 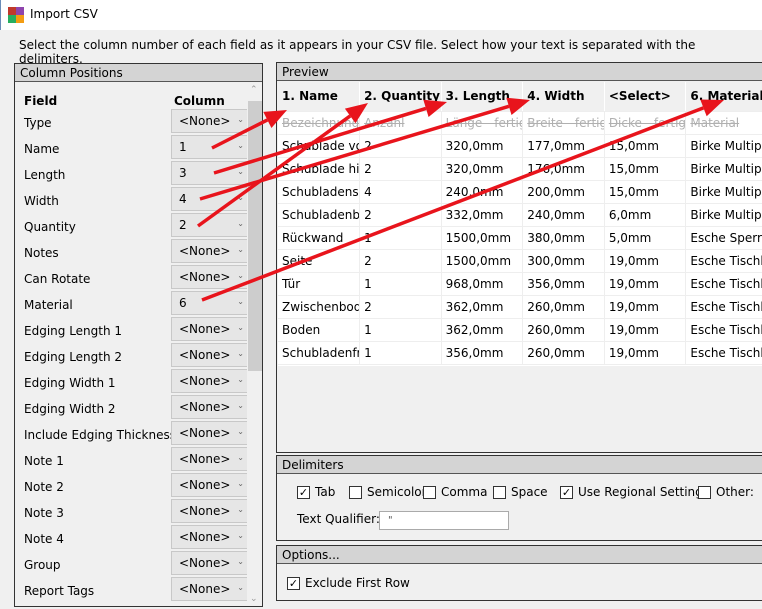 I want to click on table-cell: Schublade vor, so click(x=319, y=146).